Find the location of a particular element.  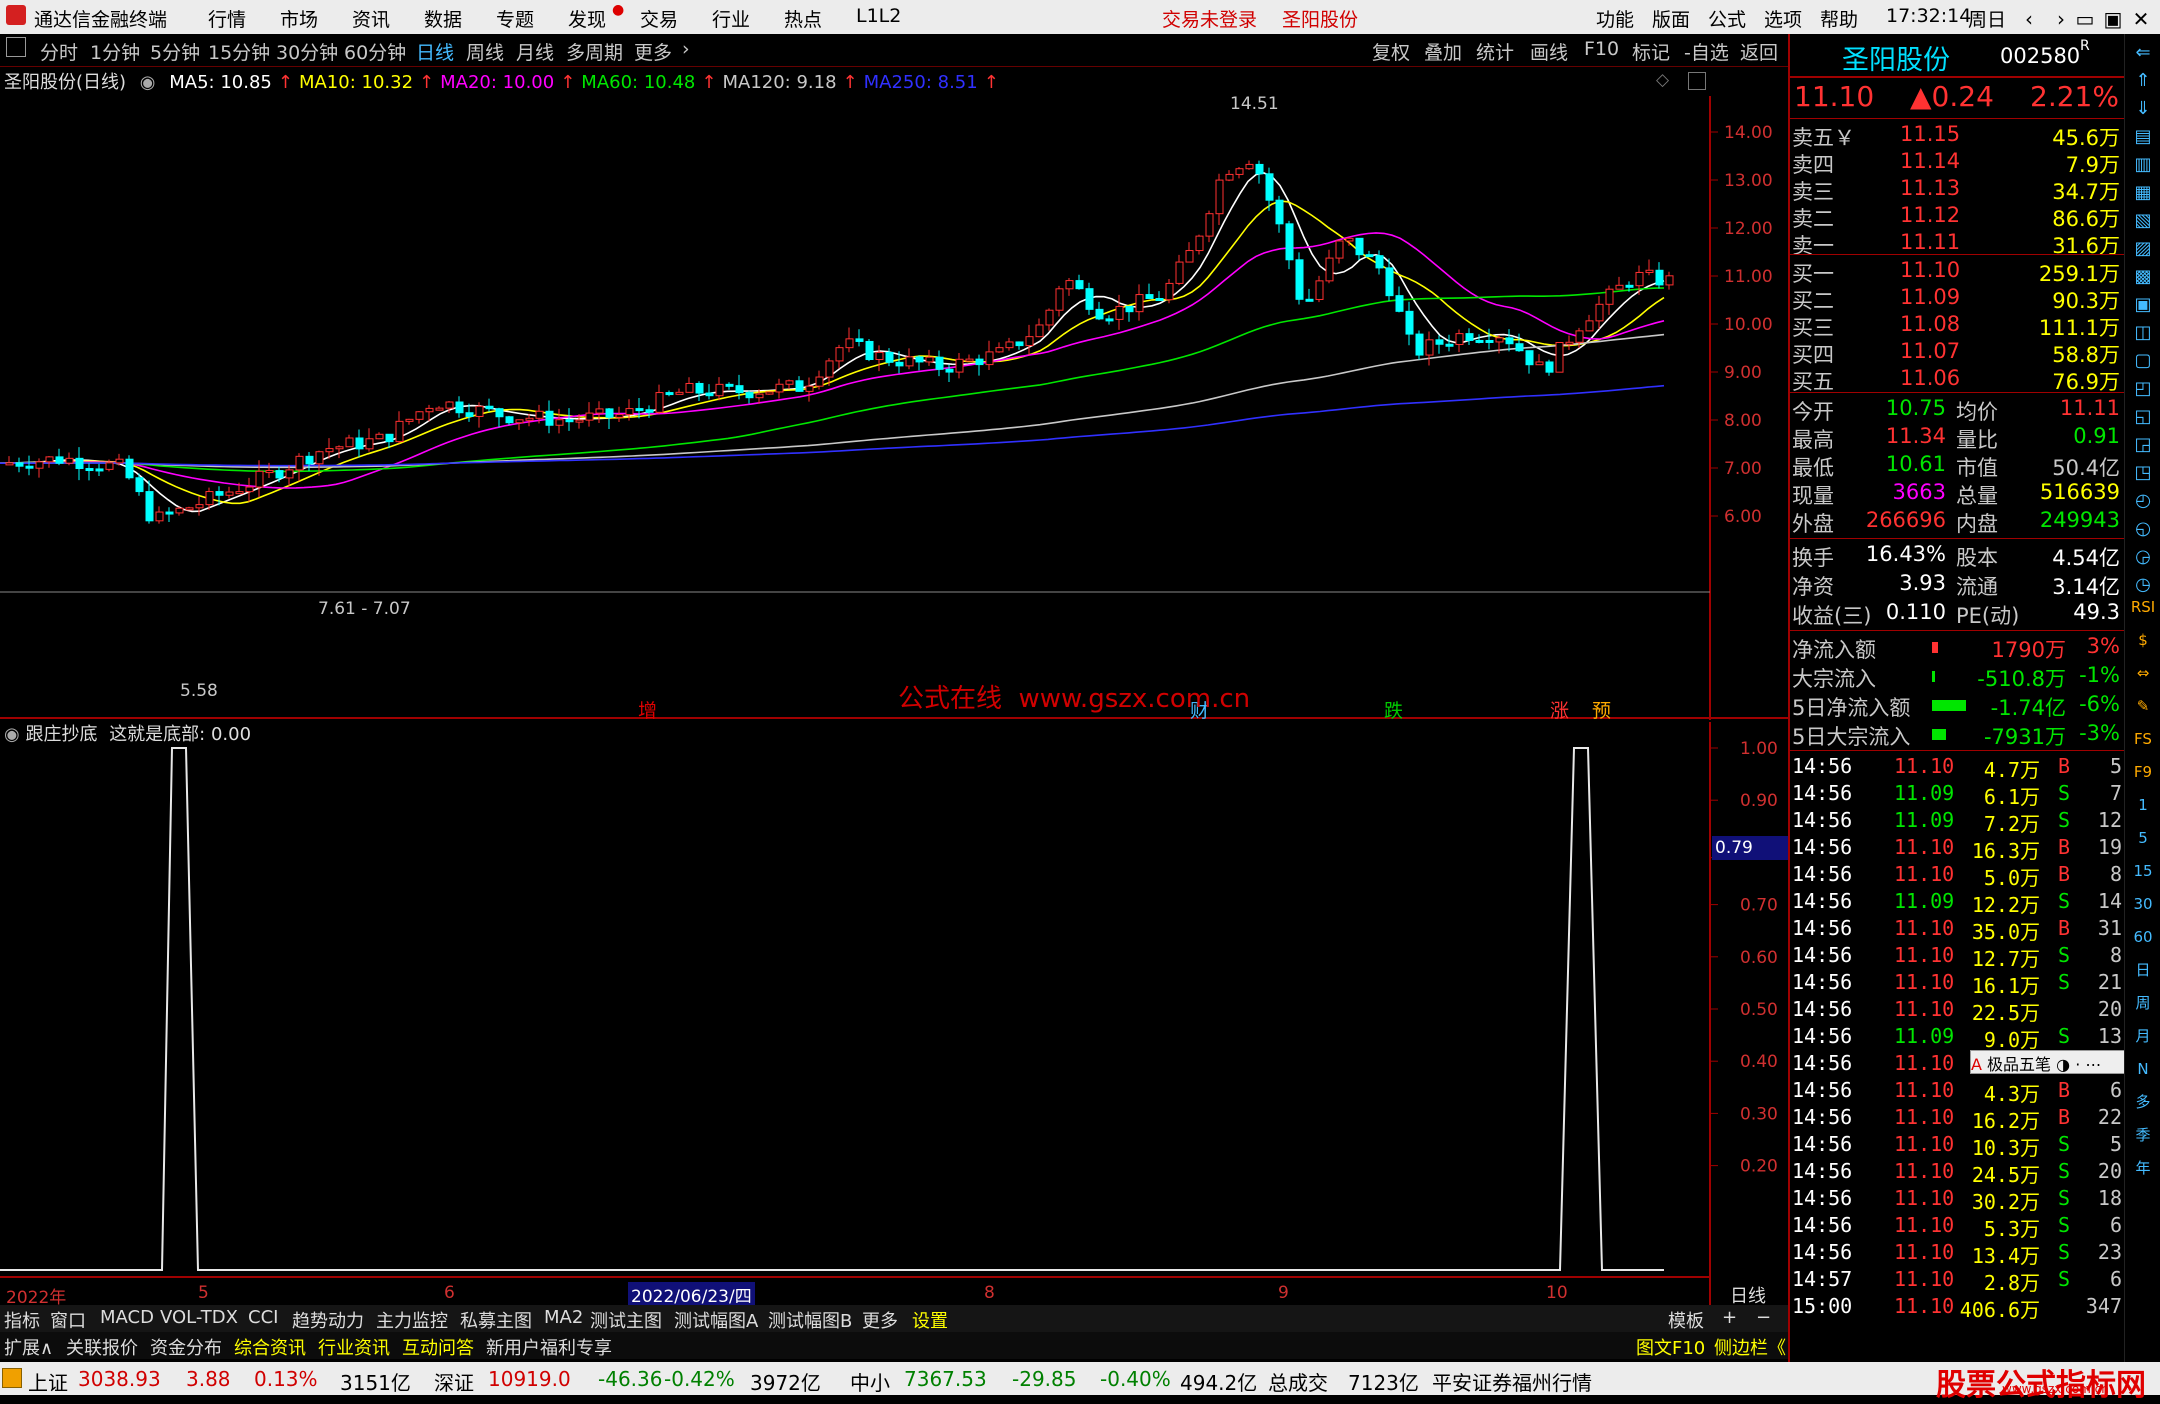

trade-row: 14:56 11.10 22.5万 20 is located at coordinates (1958, 1011).